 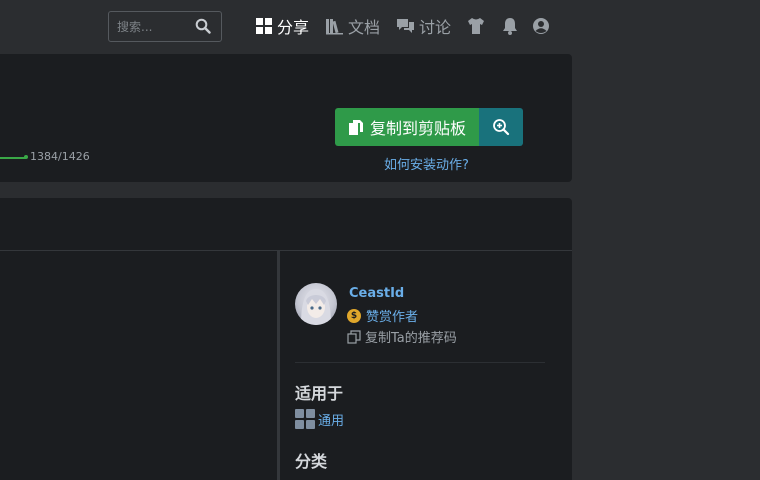 I want to click on nav-discuss-label: 讨论, so click(x=435, y=27).